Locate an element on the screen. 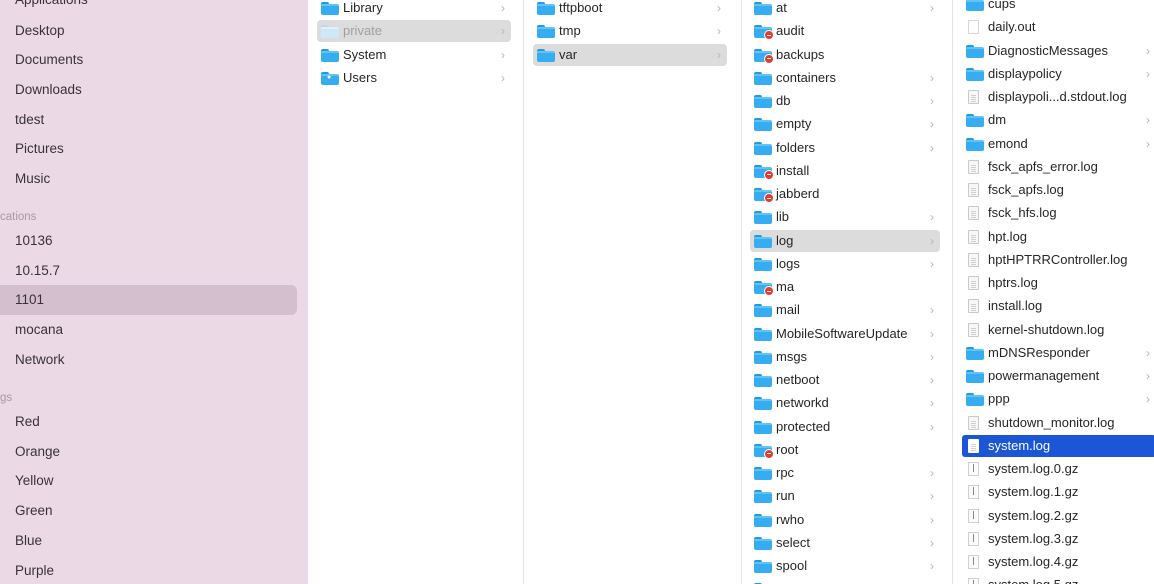  list-item: fsck_hfs.log is located at coordinates (1058, 213).